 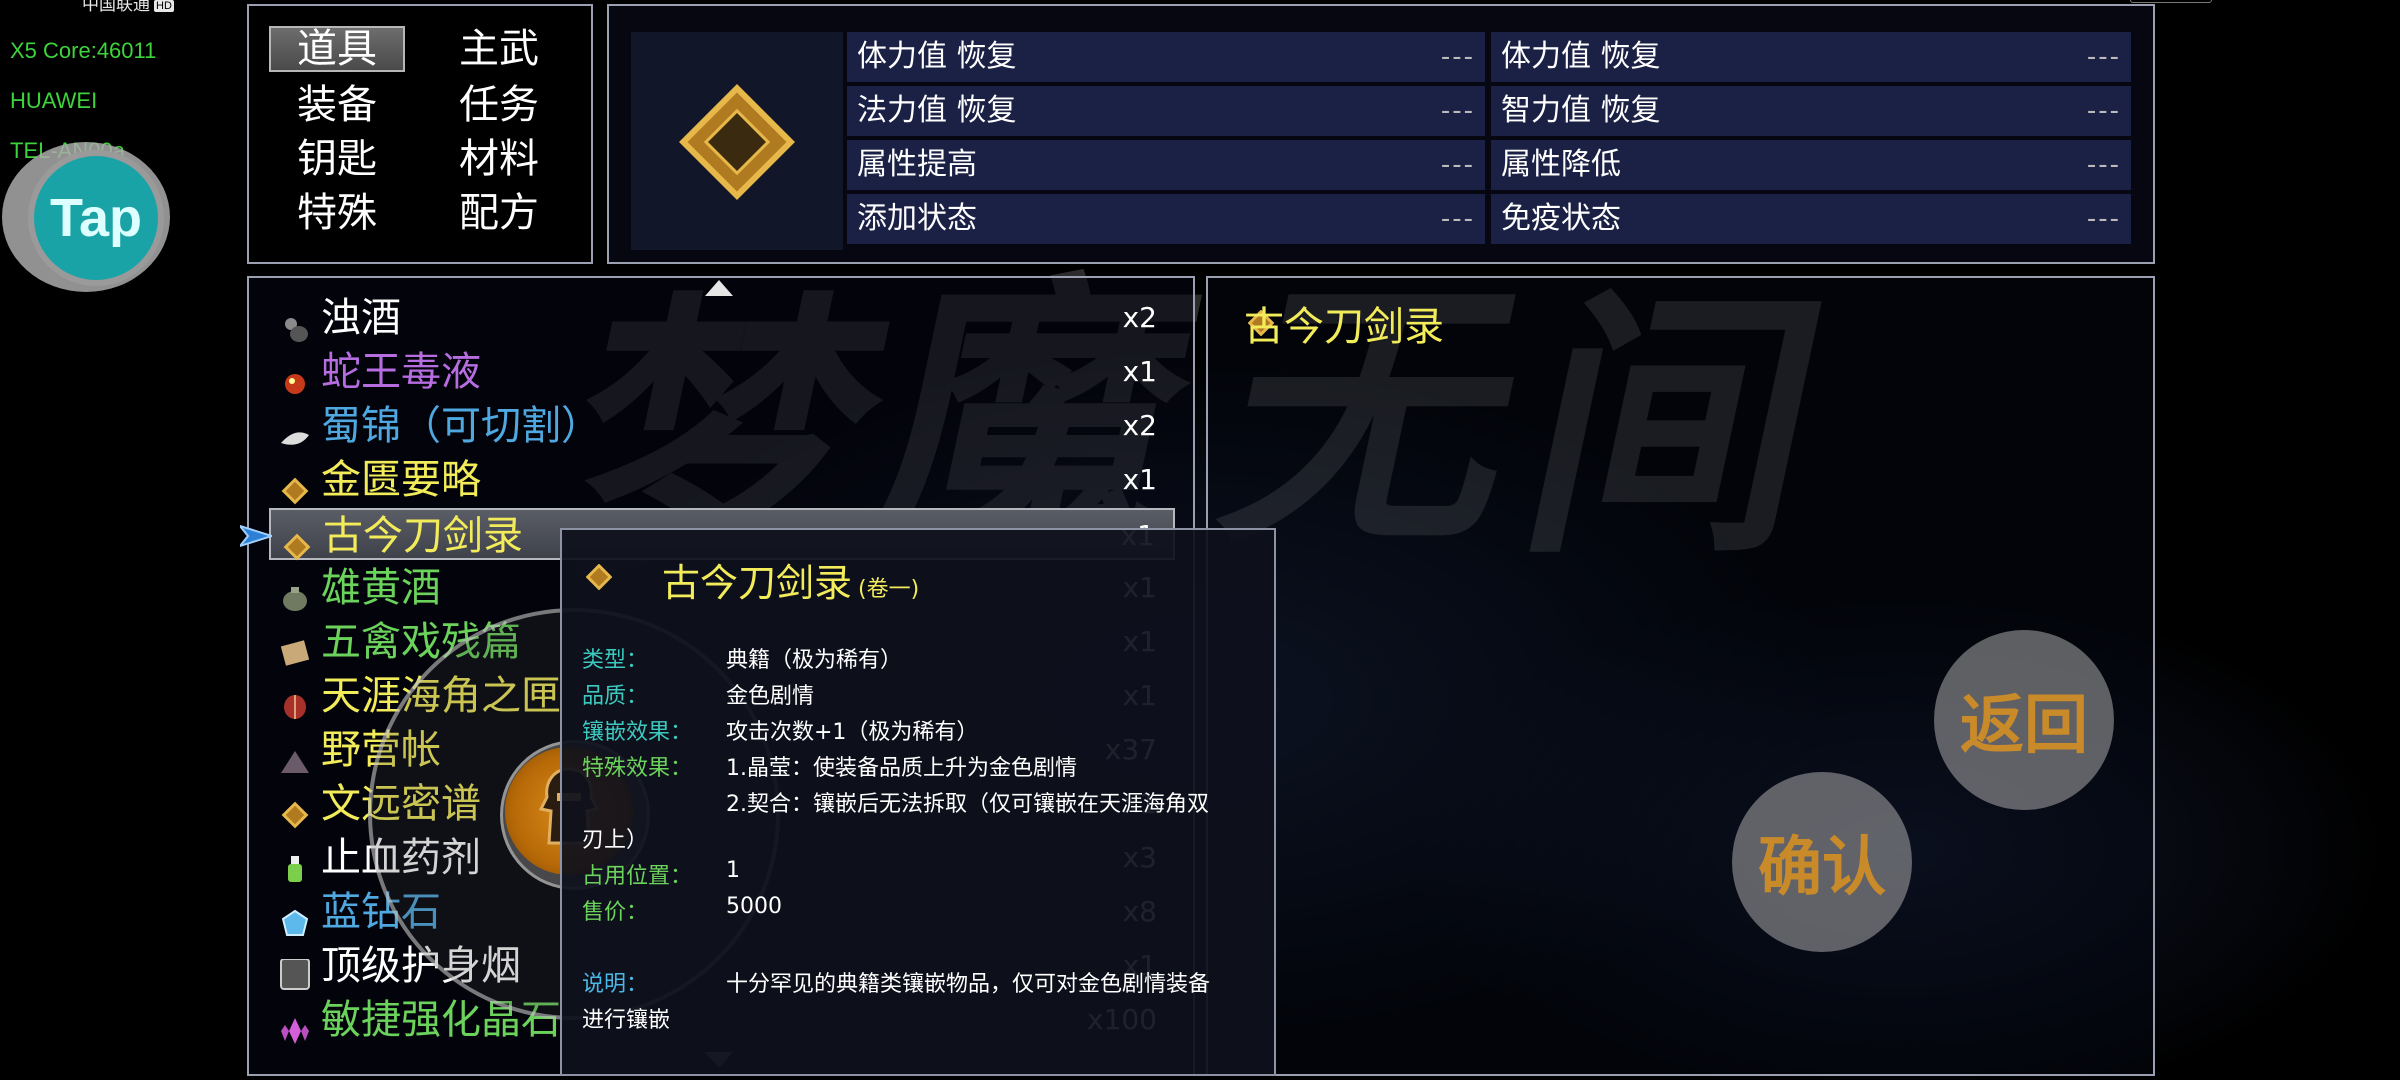 I want to click on scroll-icon, so click(x=295, y=647).